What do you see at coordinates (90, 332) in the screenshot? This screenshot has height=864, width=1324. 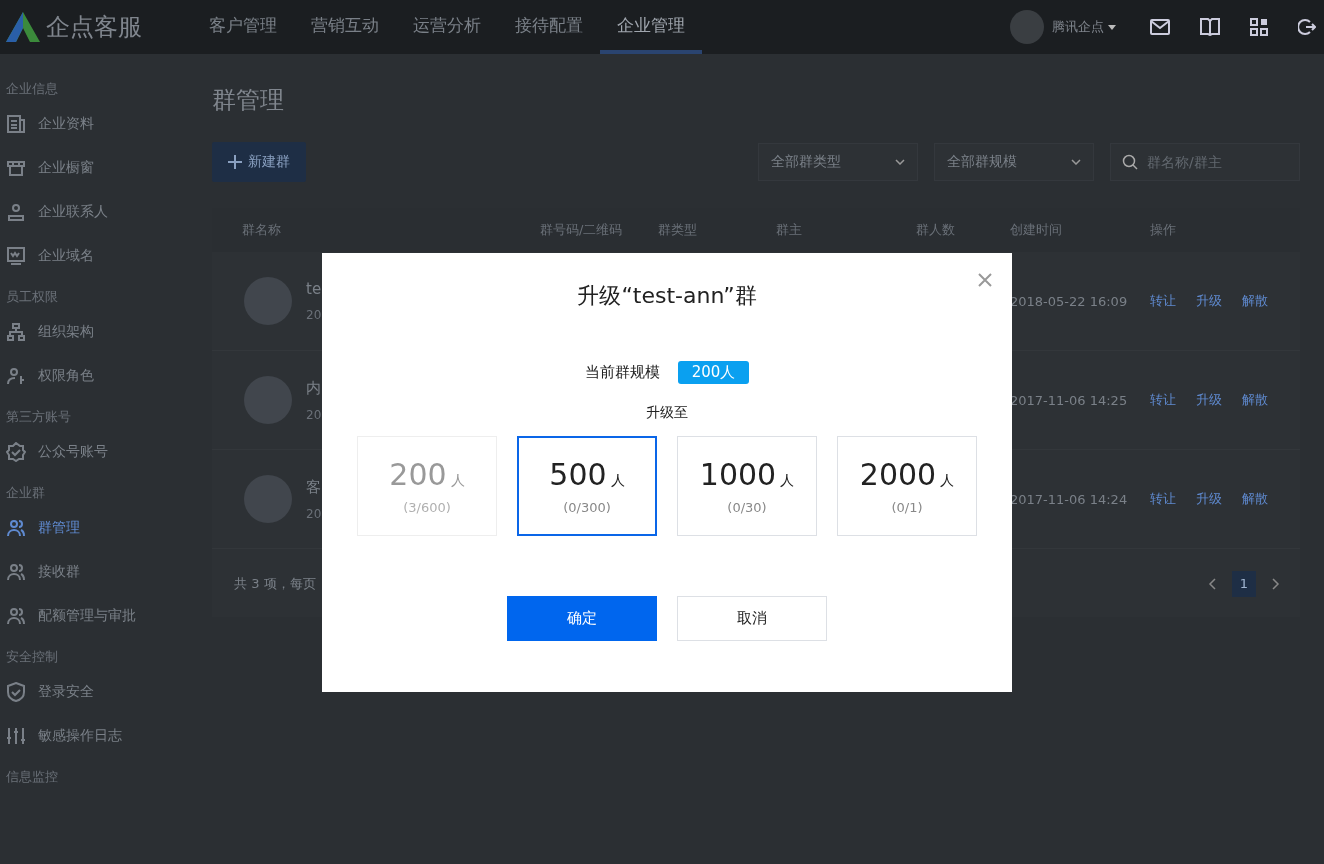 I see `sidebar-item: 组织架构` at bounding box center [90, 332].